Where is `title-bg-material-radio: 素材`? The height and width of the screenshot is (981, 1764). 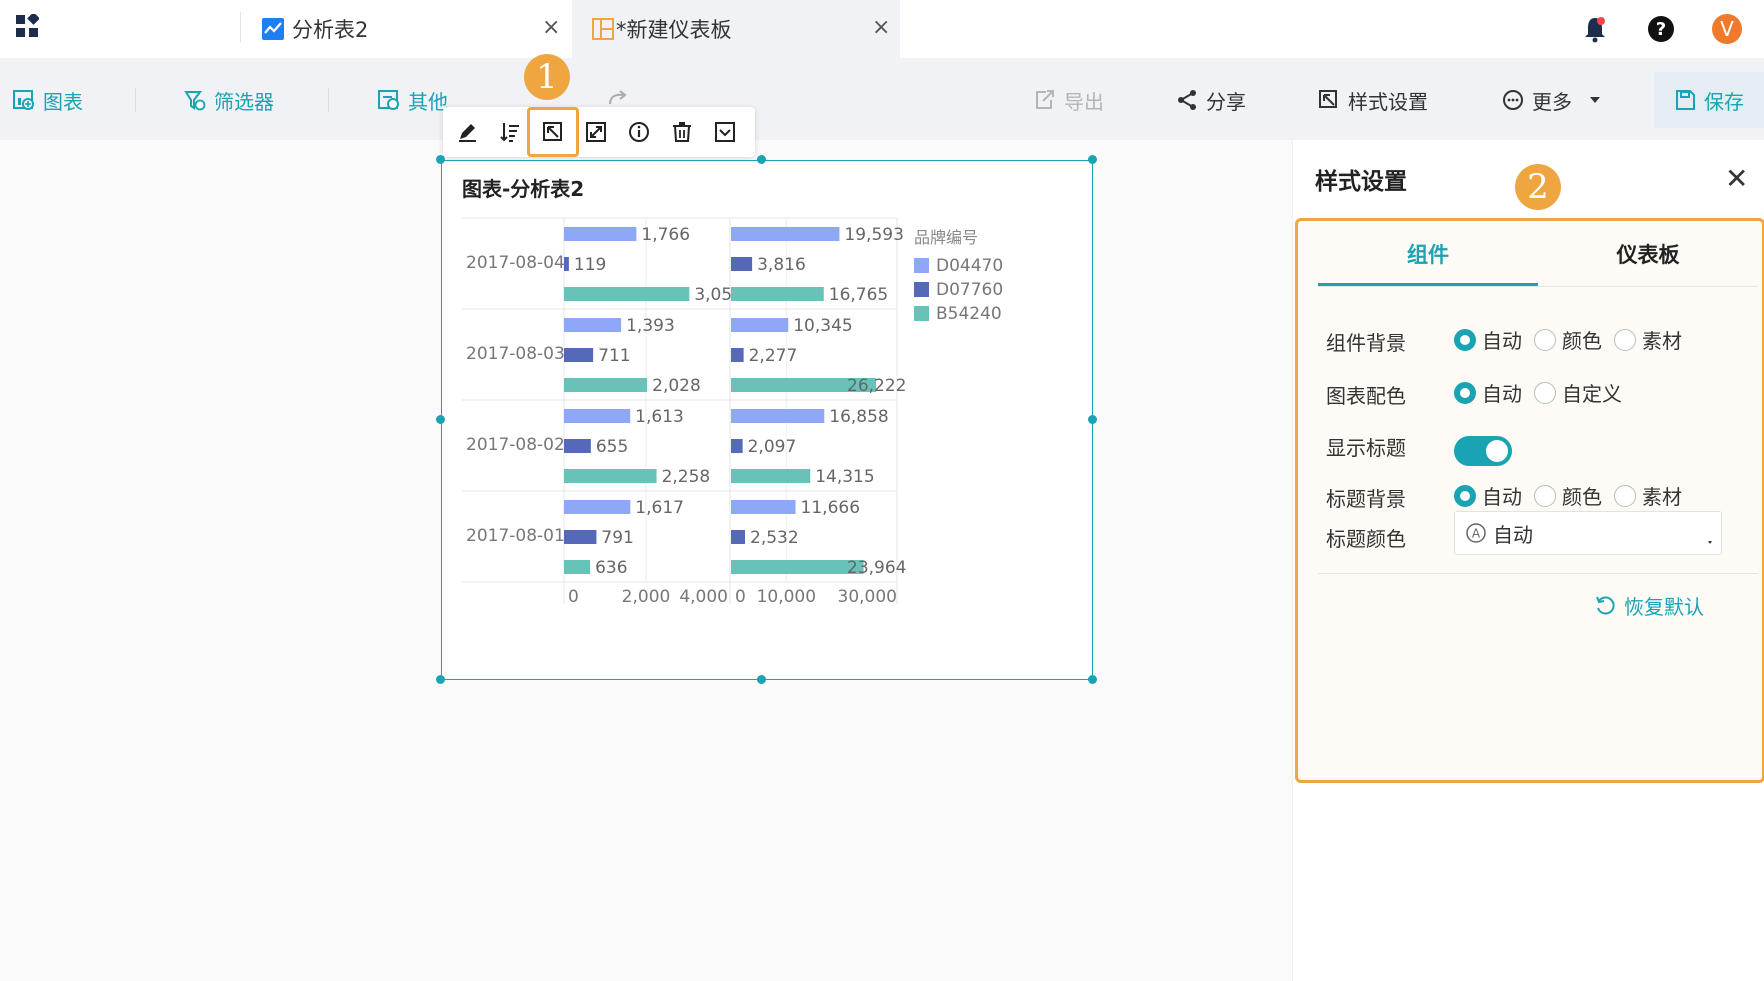
title-bg-material-radio: 素材 is located at coordinates (1648, 495).